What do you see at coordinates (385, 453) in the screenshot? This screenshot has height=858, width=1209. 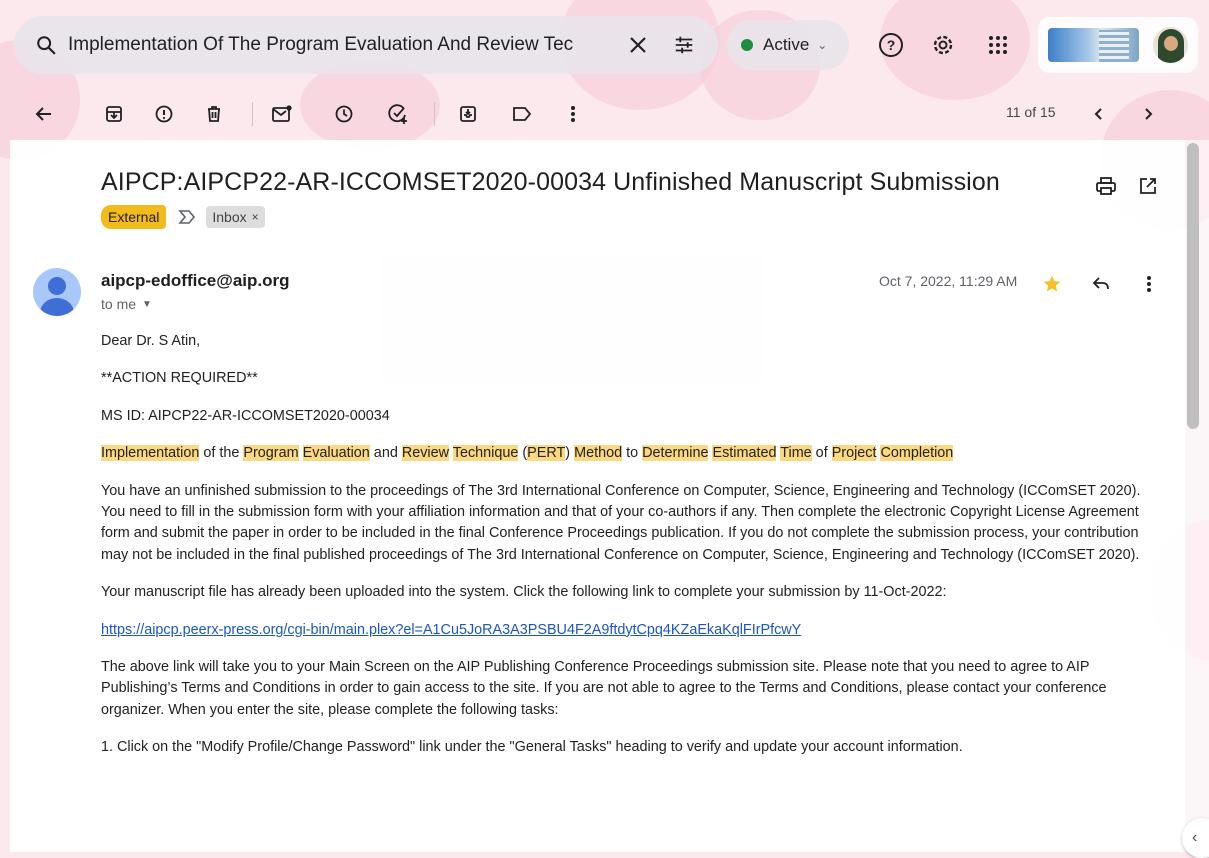 I see `title-text: and` at bounding box center [385, 453].